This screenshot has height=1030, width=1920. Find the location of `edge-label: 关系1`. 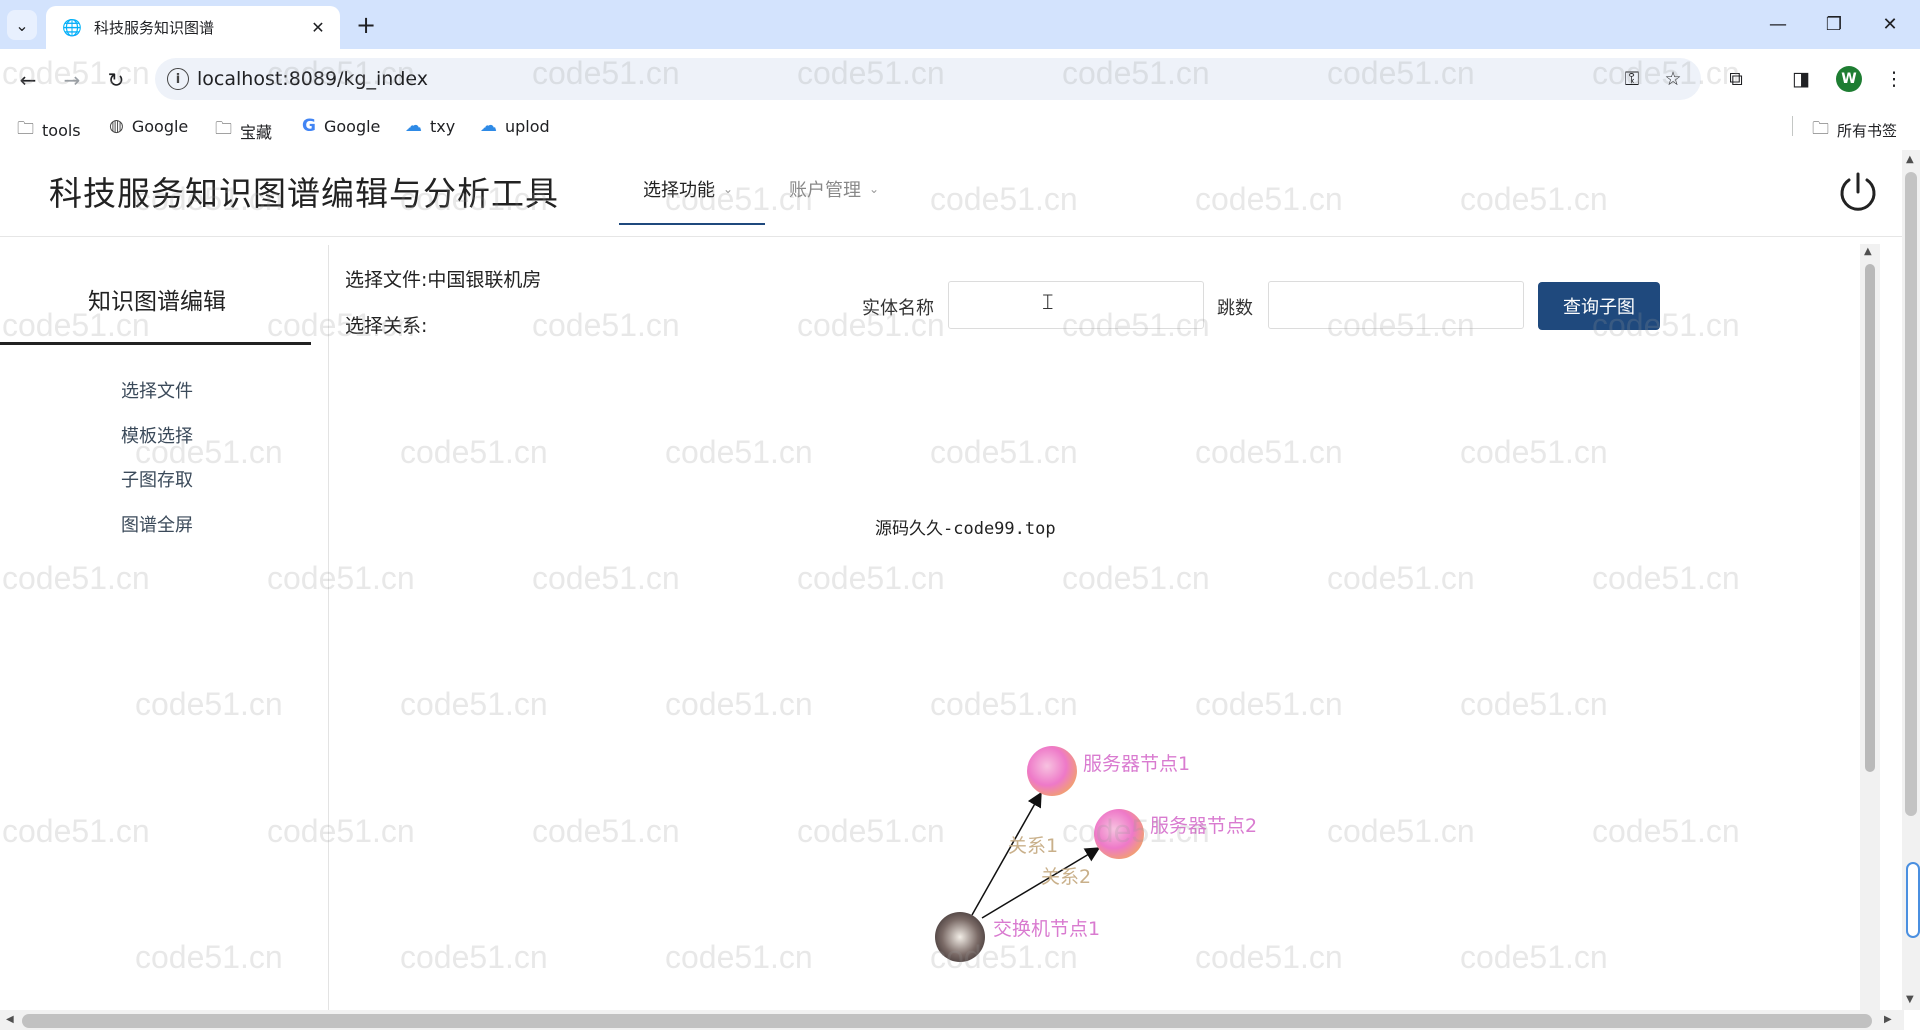

edge-label: 关系1 is located at coordinates (1033, 846).